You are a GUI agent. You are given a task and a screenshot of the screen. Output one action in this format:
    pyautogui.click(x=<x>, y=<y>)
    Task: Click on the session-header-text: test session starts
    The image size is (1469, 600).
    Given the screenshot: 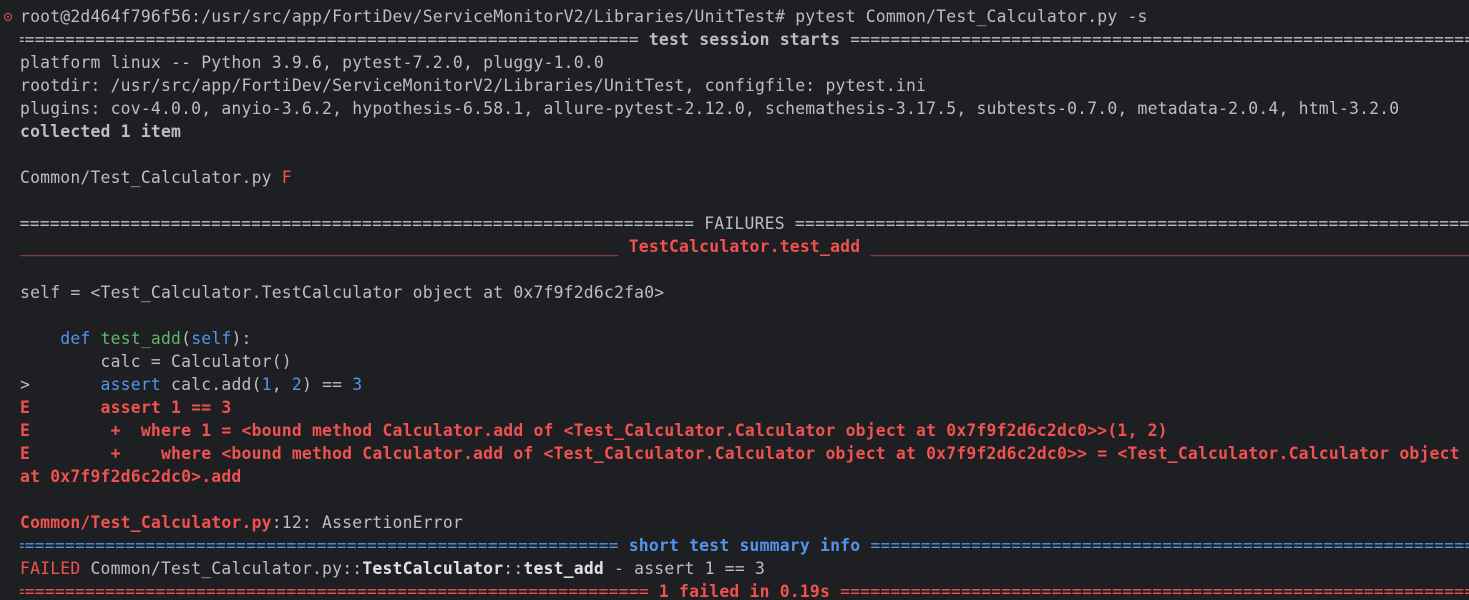 What is the action you would take?
    pyautogui.click(x=744, y=39)
    